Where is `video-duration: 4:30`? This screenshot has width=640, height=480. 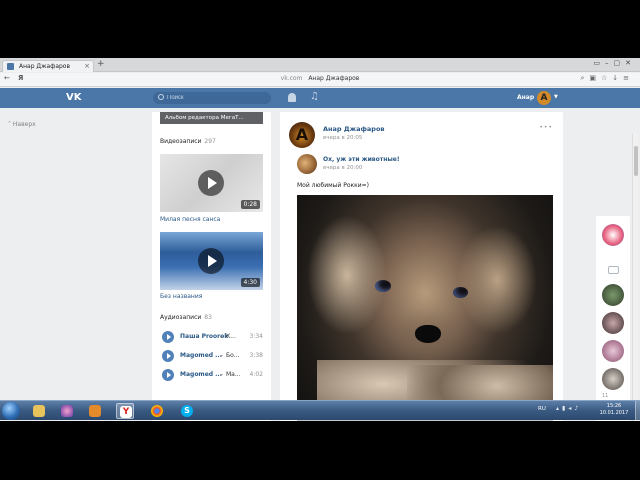
video-duration: 4:30 is located at coordinates (250, 282).